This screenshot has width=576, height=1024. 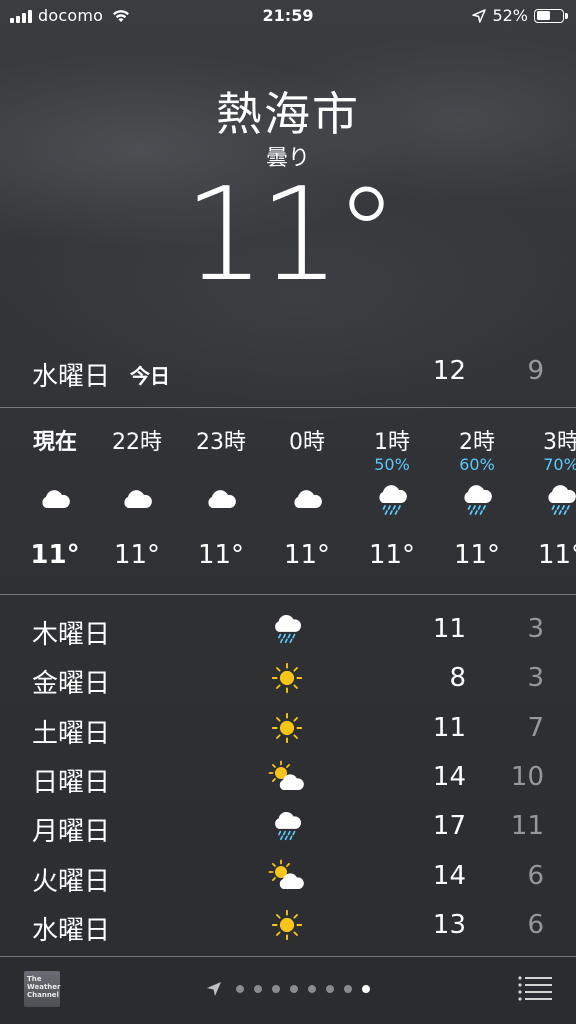 I want to click on current-temperature: 11°, so click(x=291, y=235).